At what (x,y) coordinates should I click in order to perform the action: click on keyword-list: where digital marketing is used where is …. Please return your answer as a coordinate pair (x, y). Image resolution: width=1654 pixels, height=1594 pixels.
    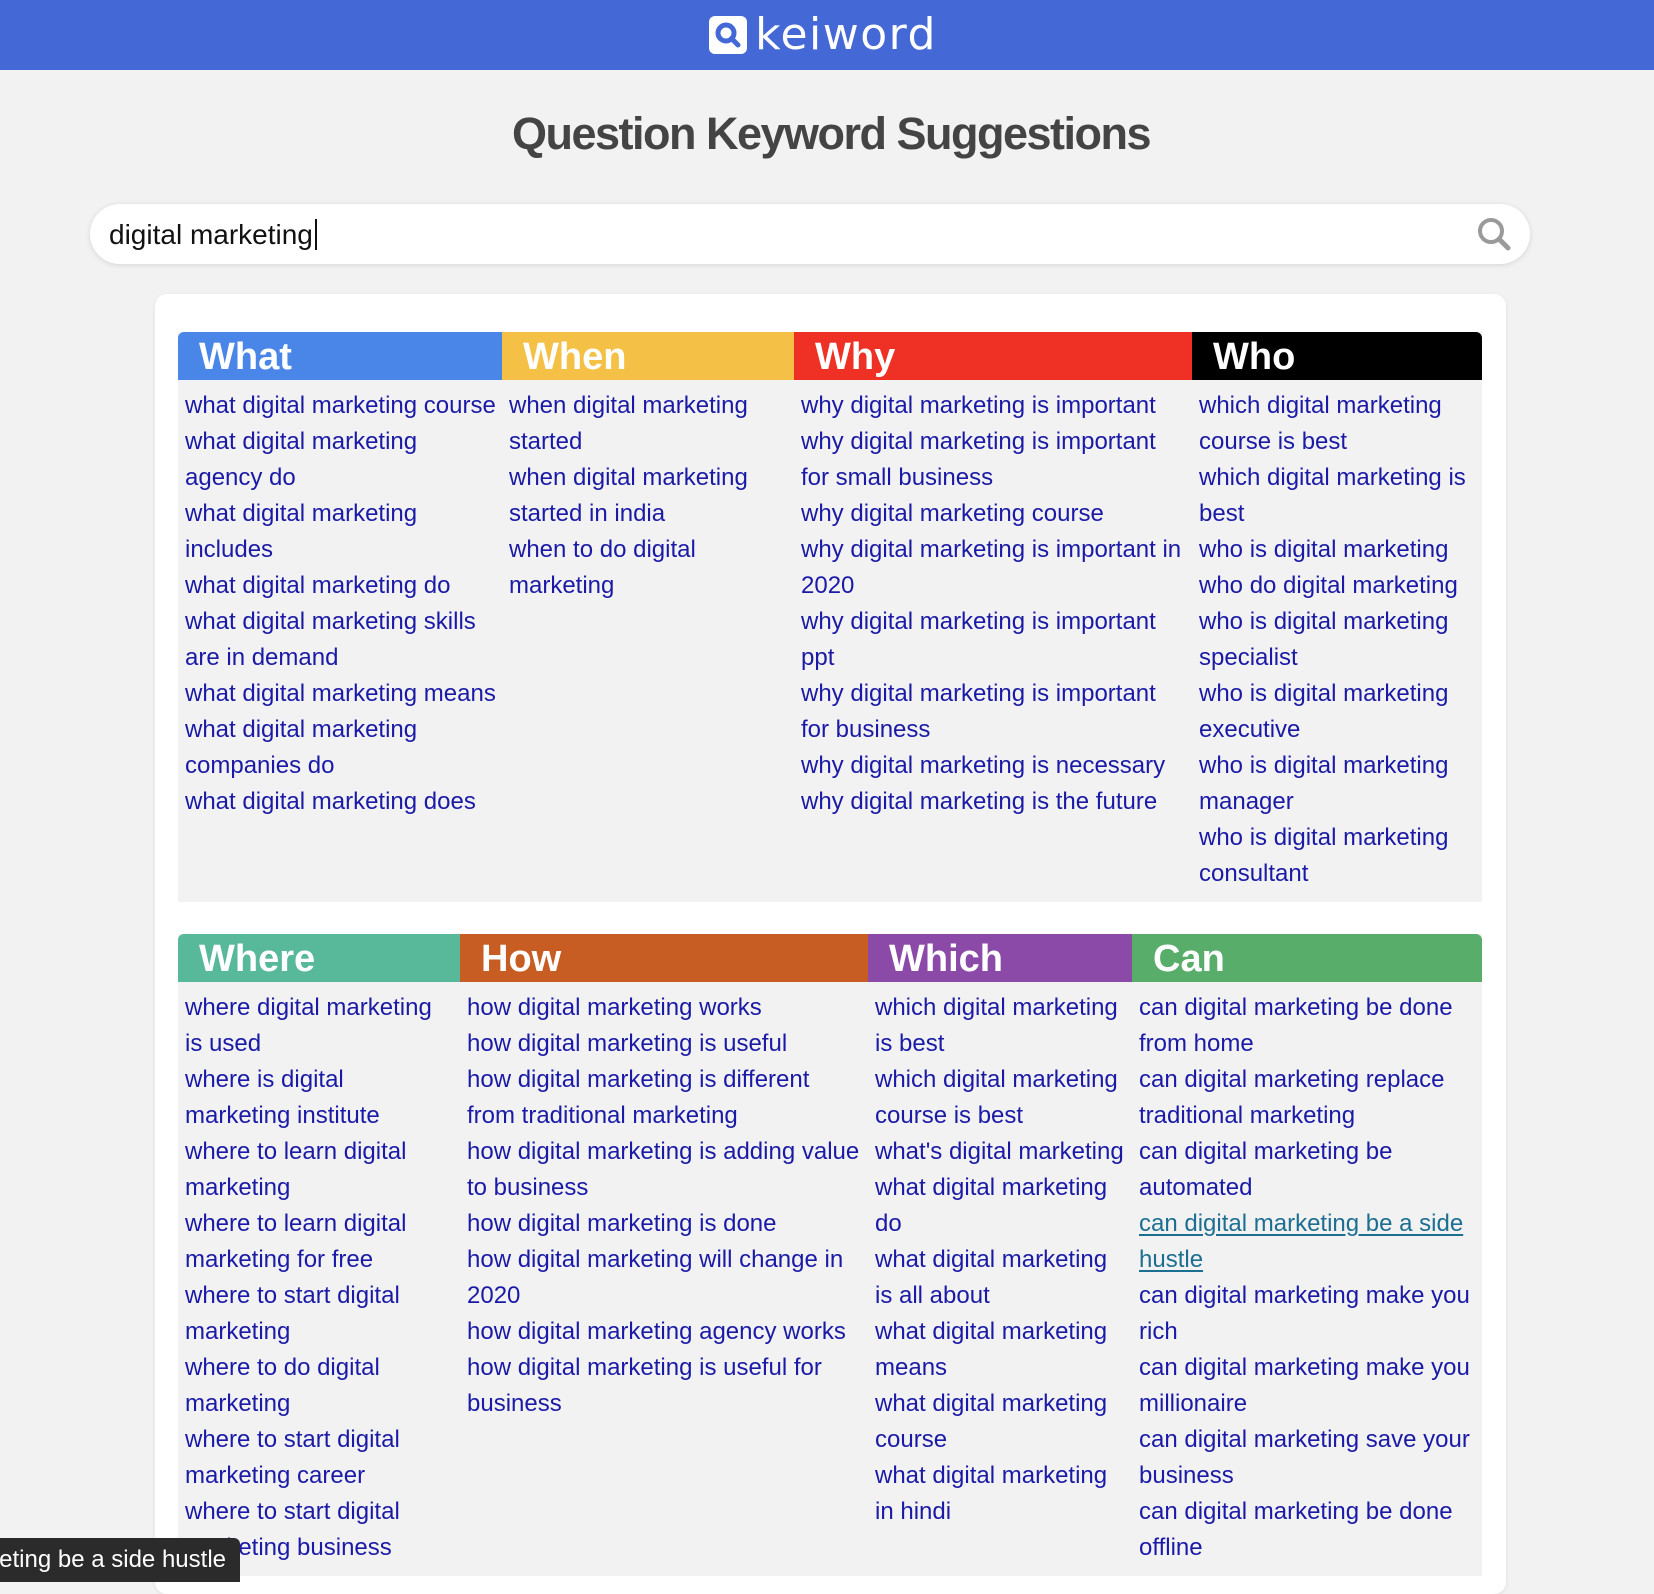
    Looking at the image, I should click on (319, 1279).